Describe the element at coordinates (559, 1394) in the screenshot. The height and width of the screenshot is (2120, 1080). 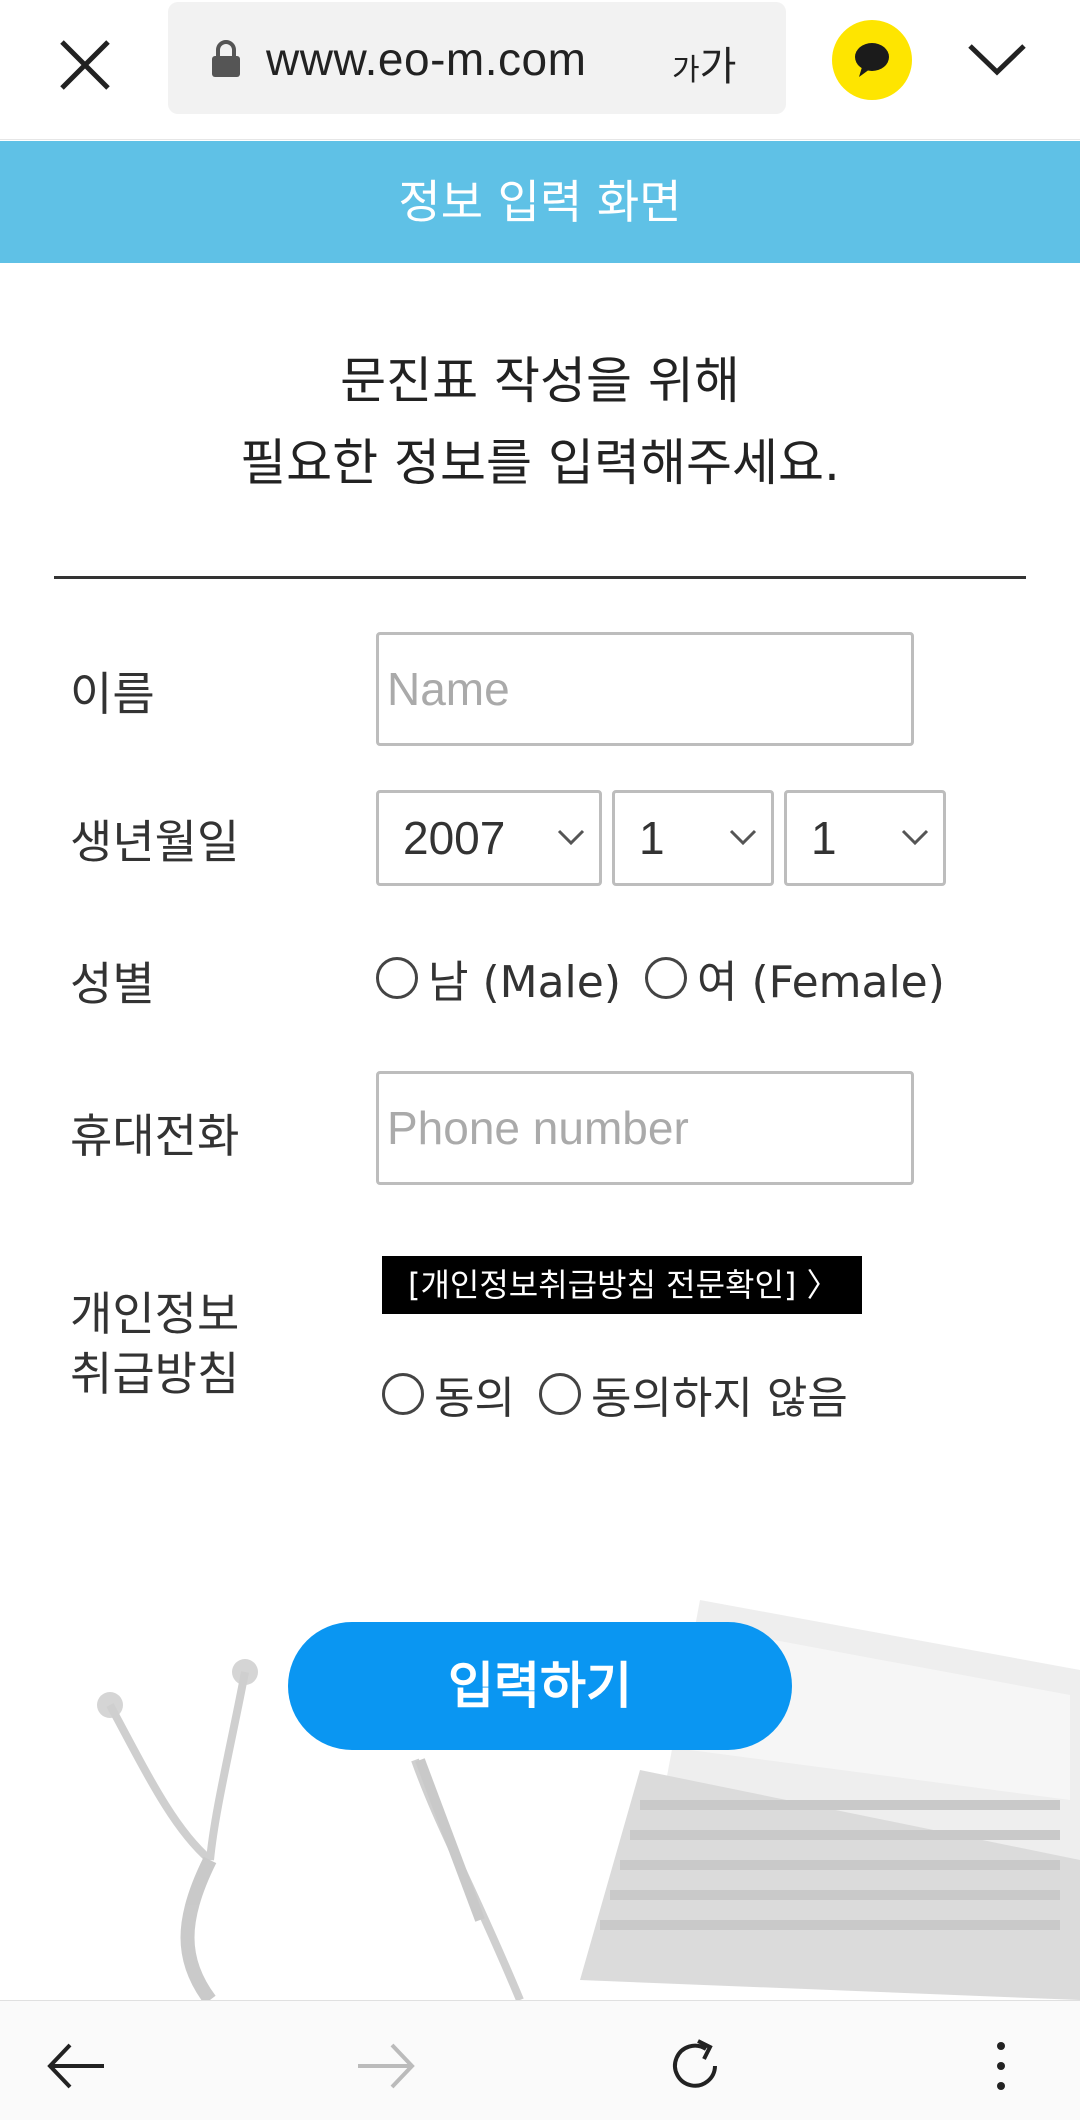
I see `disagree-radio` at that location.